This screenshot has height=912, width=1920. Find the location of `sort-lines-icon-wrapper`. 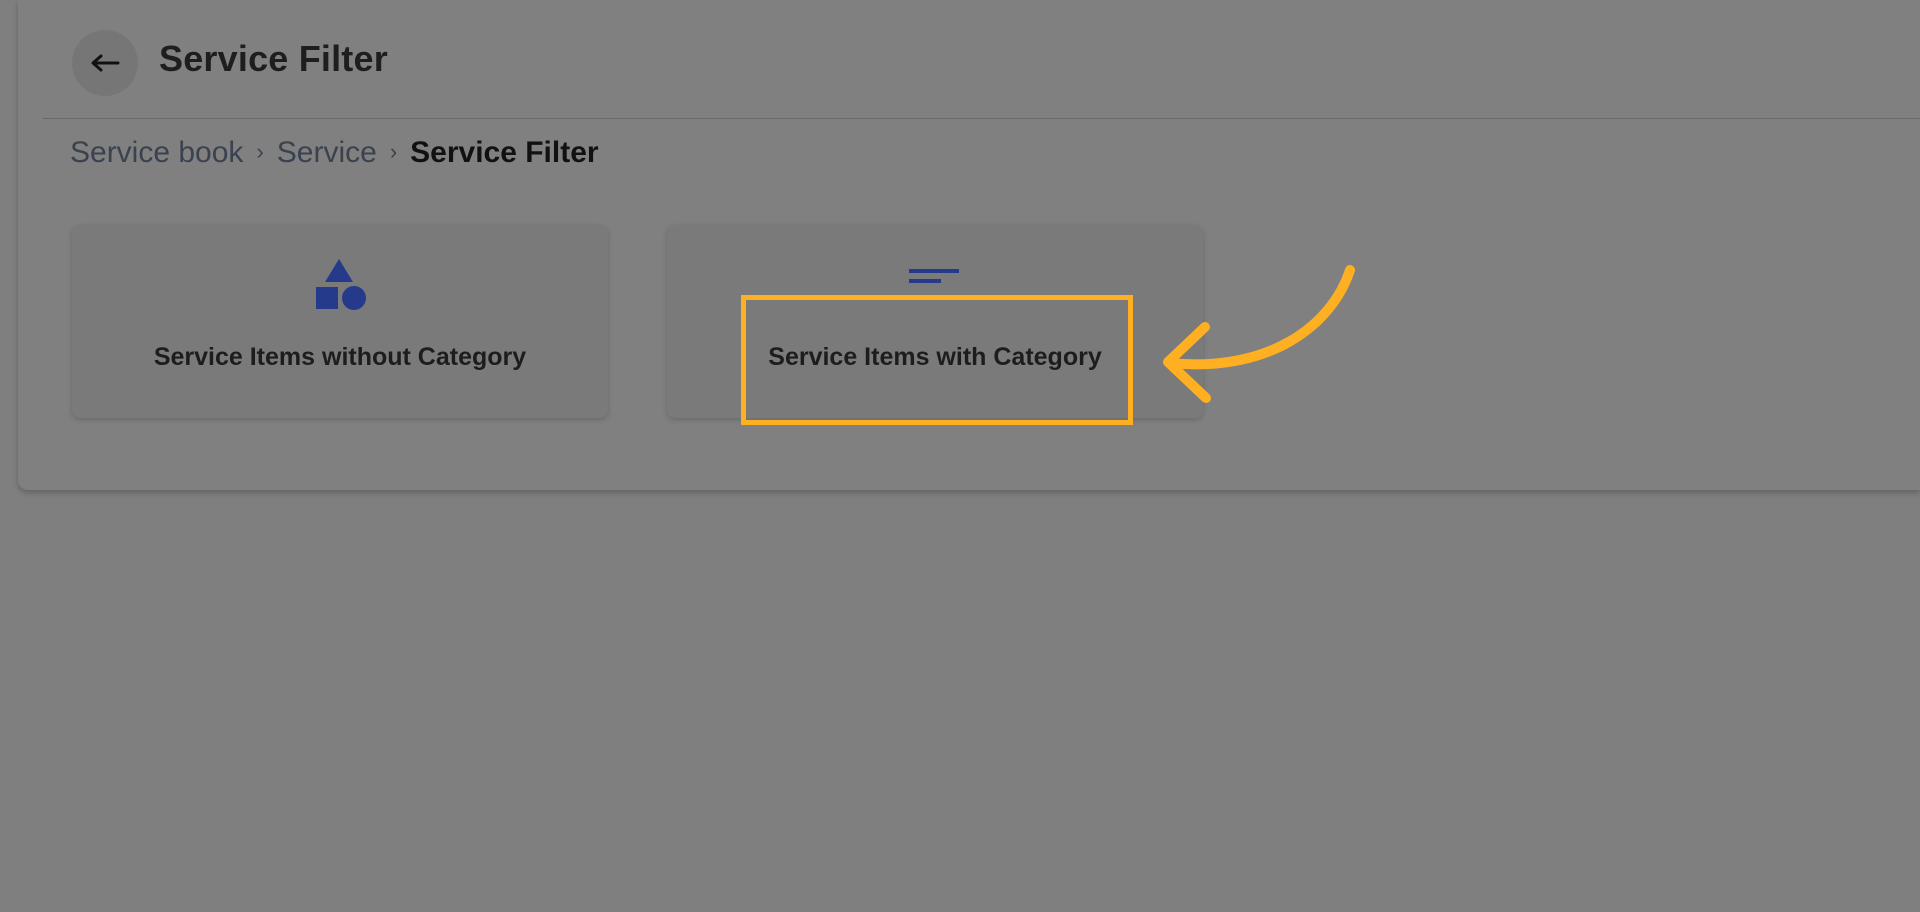

sort-lines-icon-wrapper is located at coordinates (935, 273).